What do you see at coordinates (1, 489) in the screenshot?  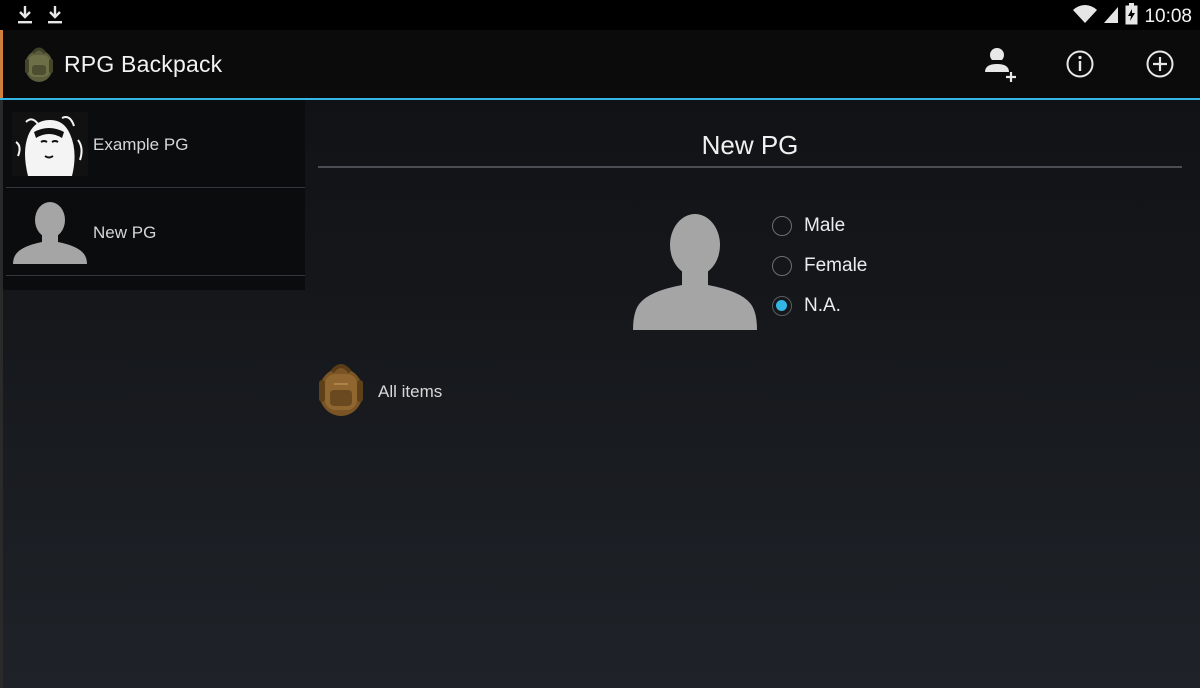 I see `pane-edge` at bounding box center [1, 489].